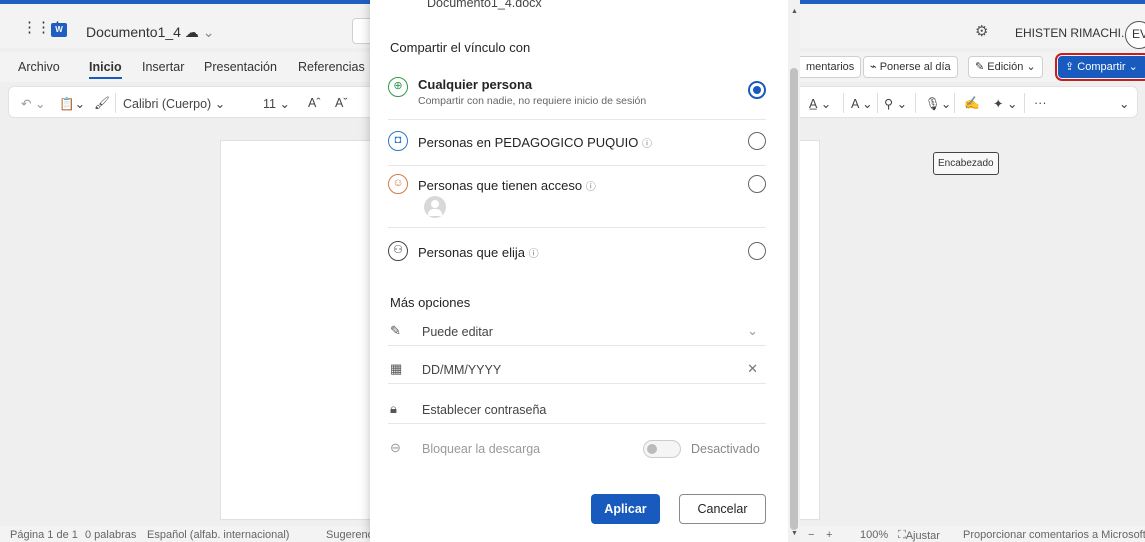 The width and height of the screenshot is (1145, 542). Describe the element at coordinates (757, 141) in the screenshot. I see `radio-organization` at that location.